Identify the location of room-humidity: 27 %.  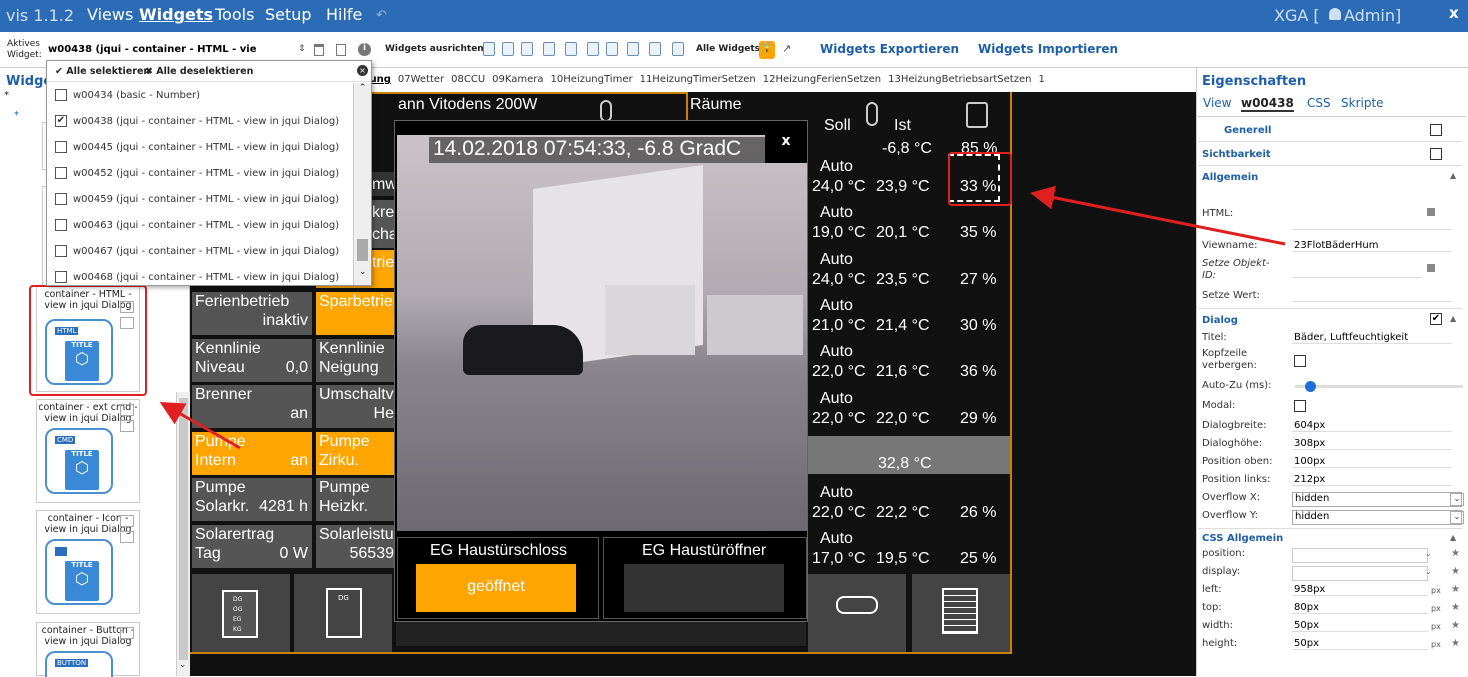
(978, 280).